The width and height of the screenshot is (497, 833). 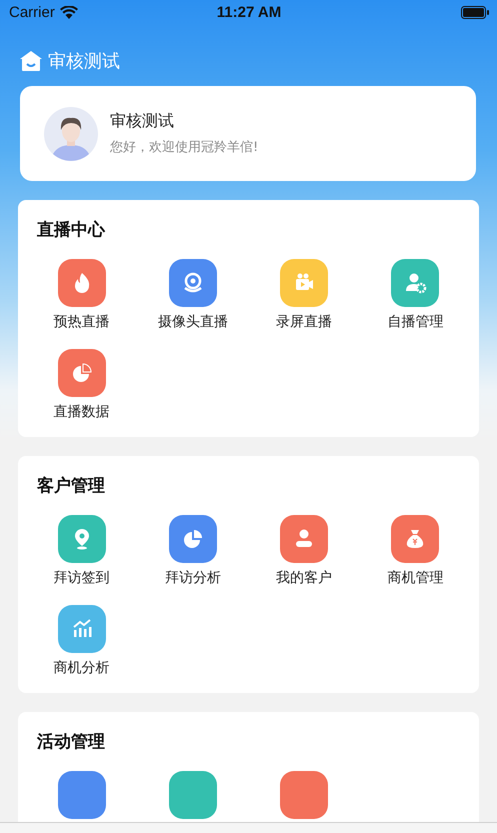 I want to click on wifi-icon, so click(x=69, y=12).